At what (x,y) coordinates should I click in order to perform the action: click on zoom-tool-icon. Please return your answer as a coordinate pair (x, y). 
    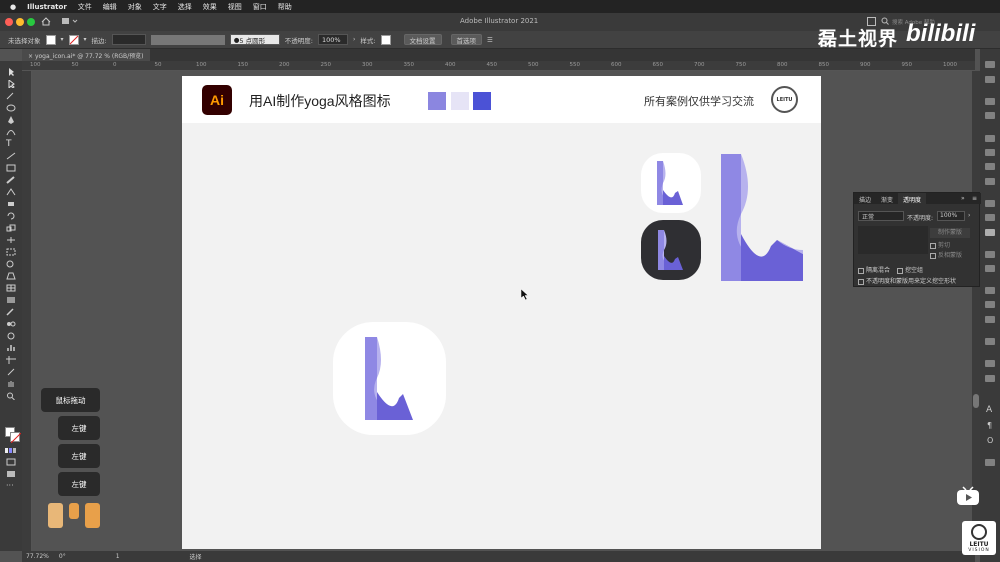
    Looking at the image, I should click on (11, 396).